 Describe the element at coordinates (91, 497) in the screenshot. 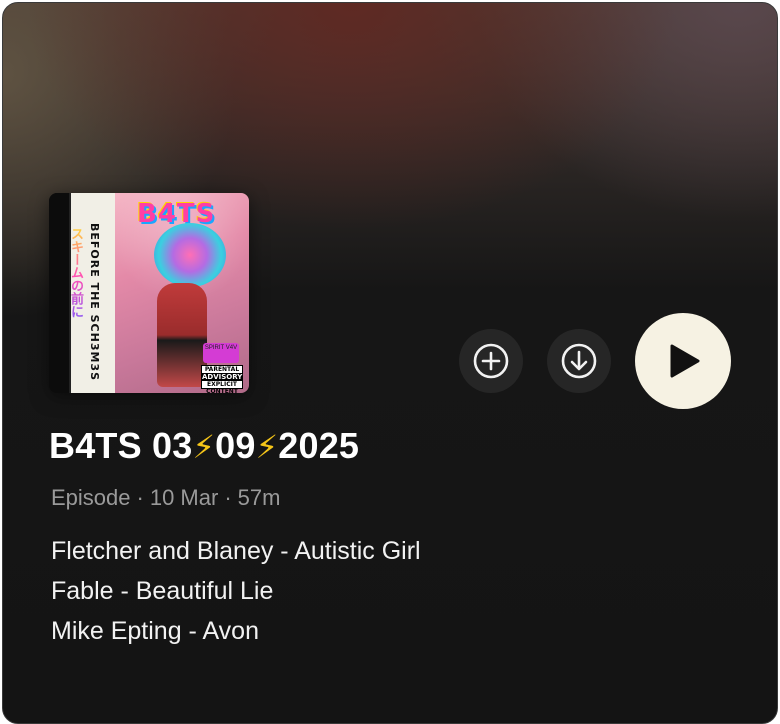

I see `episode-type: Episode` at that location.